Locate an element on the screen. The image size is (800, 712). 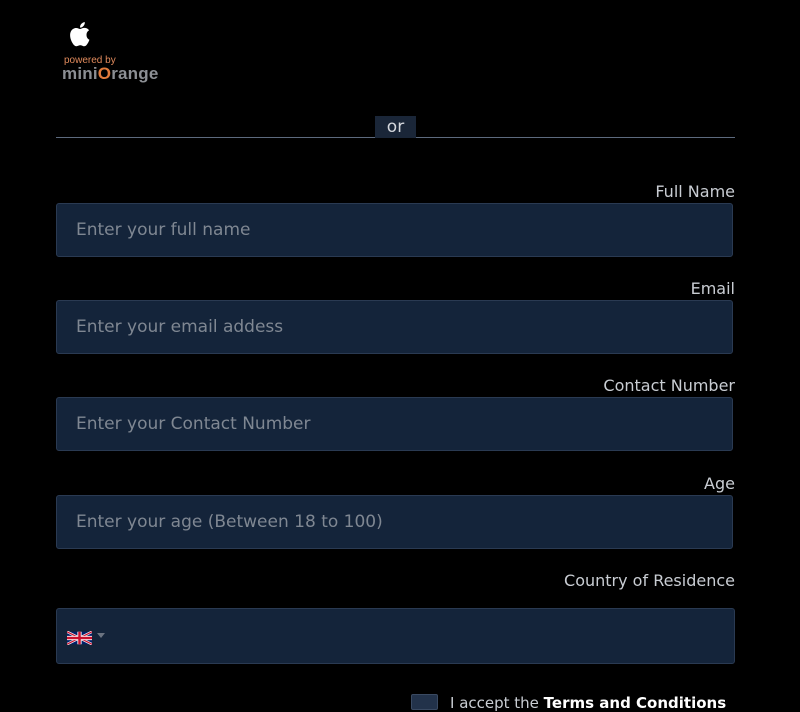
miniorange-logo: miniOrange is located at coordinates (110, 74).